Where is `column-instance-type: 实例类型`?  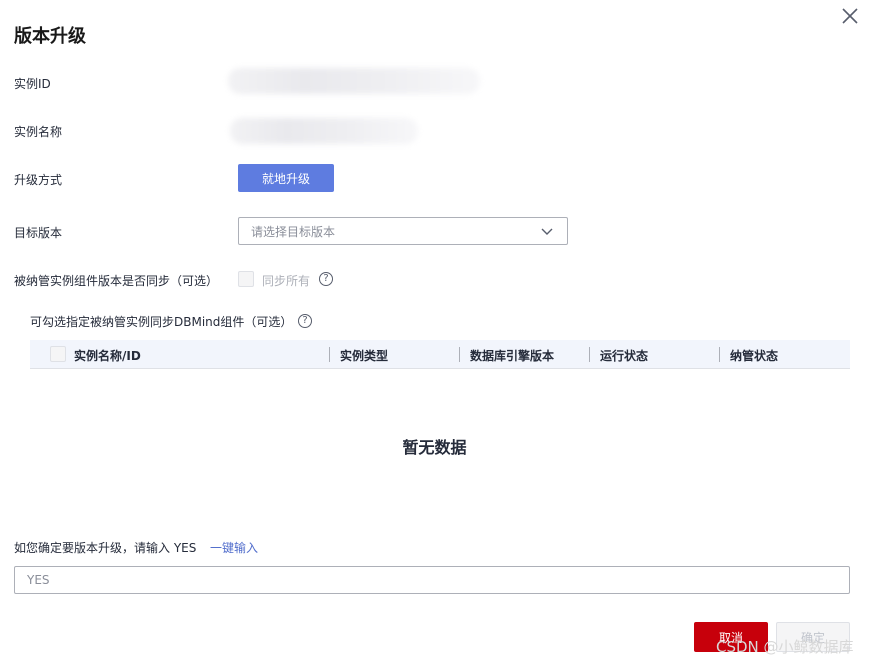 column-instance-type: 实例类型 is located at coordinates (364, 356).